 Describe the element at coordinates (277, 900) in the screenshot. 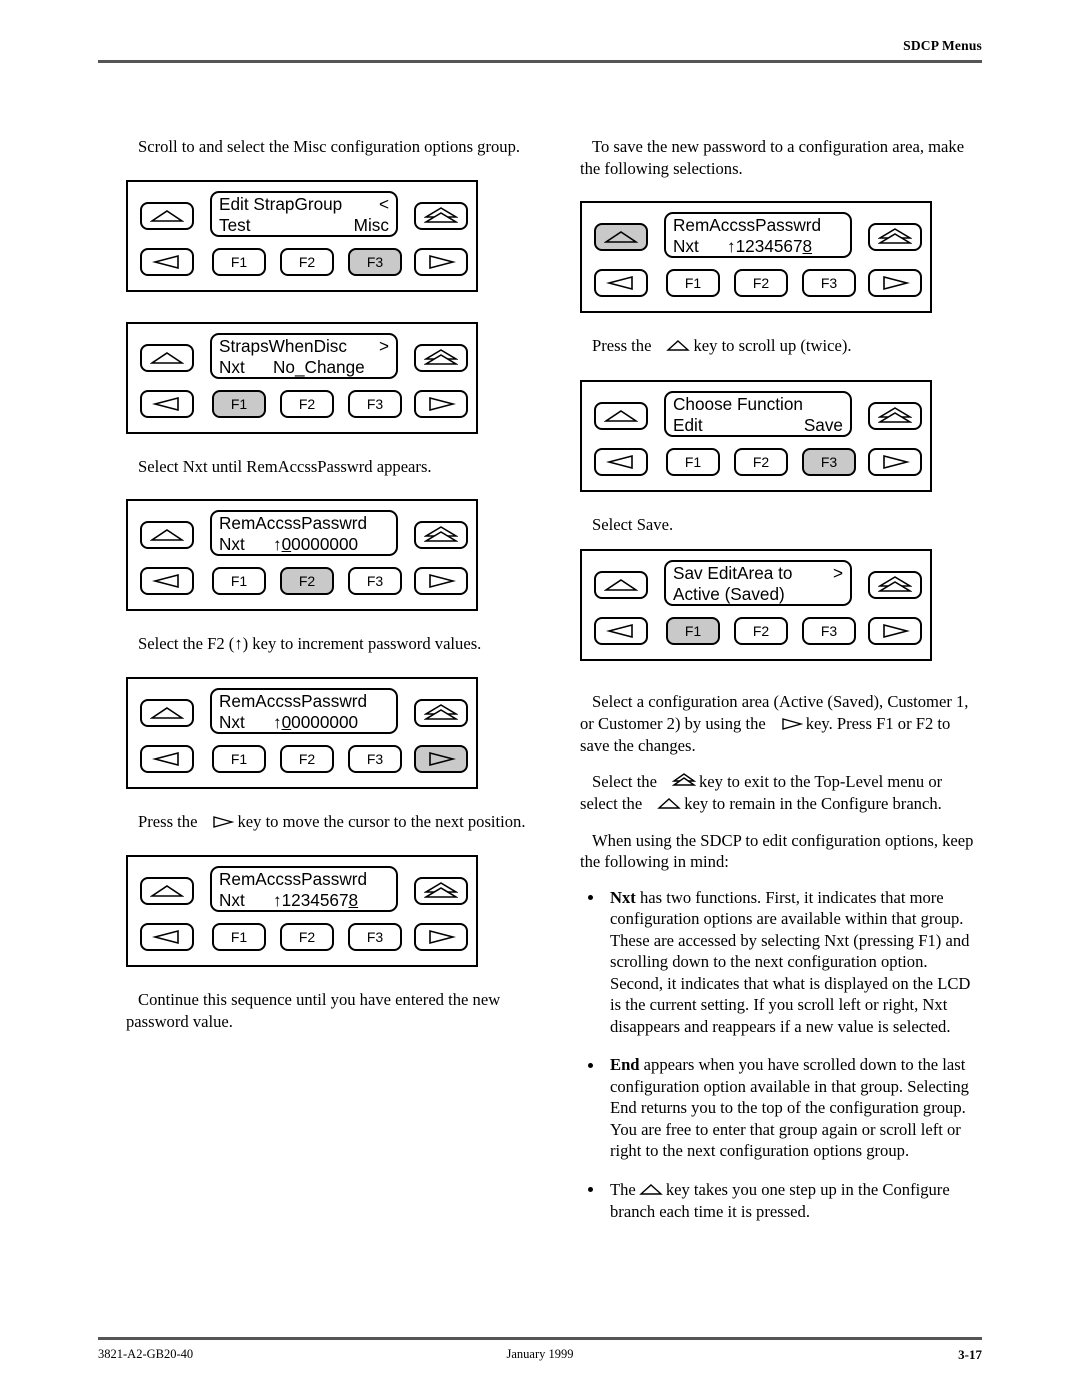

I see `up-arrow-glyph: ↑` at that location.